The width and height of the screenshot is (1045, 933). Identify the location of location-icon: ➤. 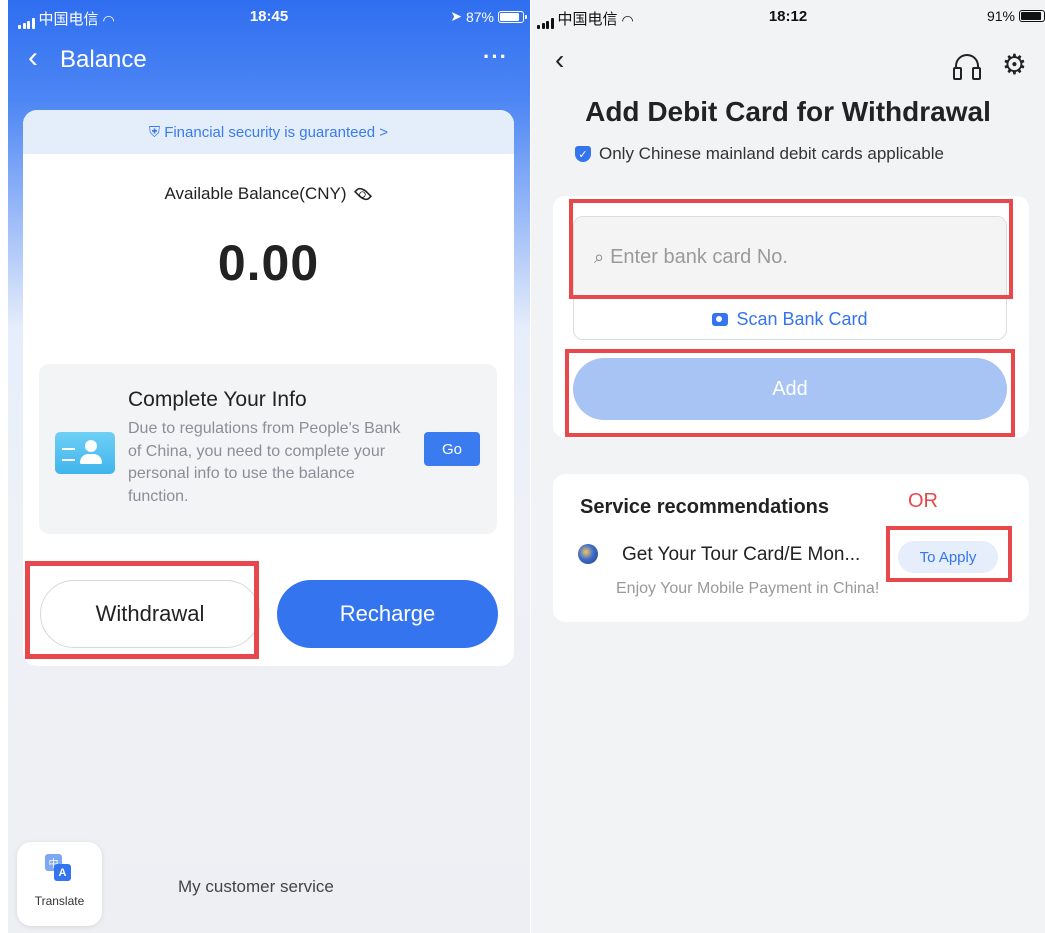
(456, 16).